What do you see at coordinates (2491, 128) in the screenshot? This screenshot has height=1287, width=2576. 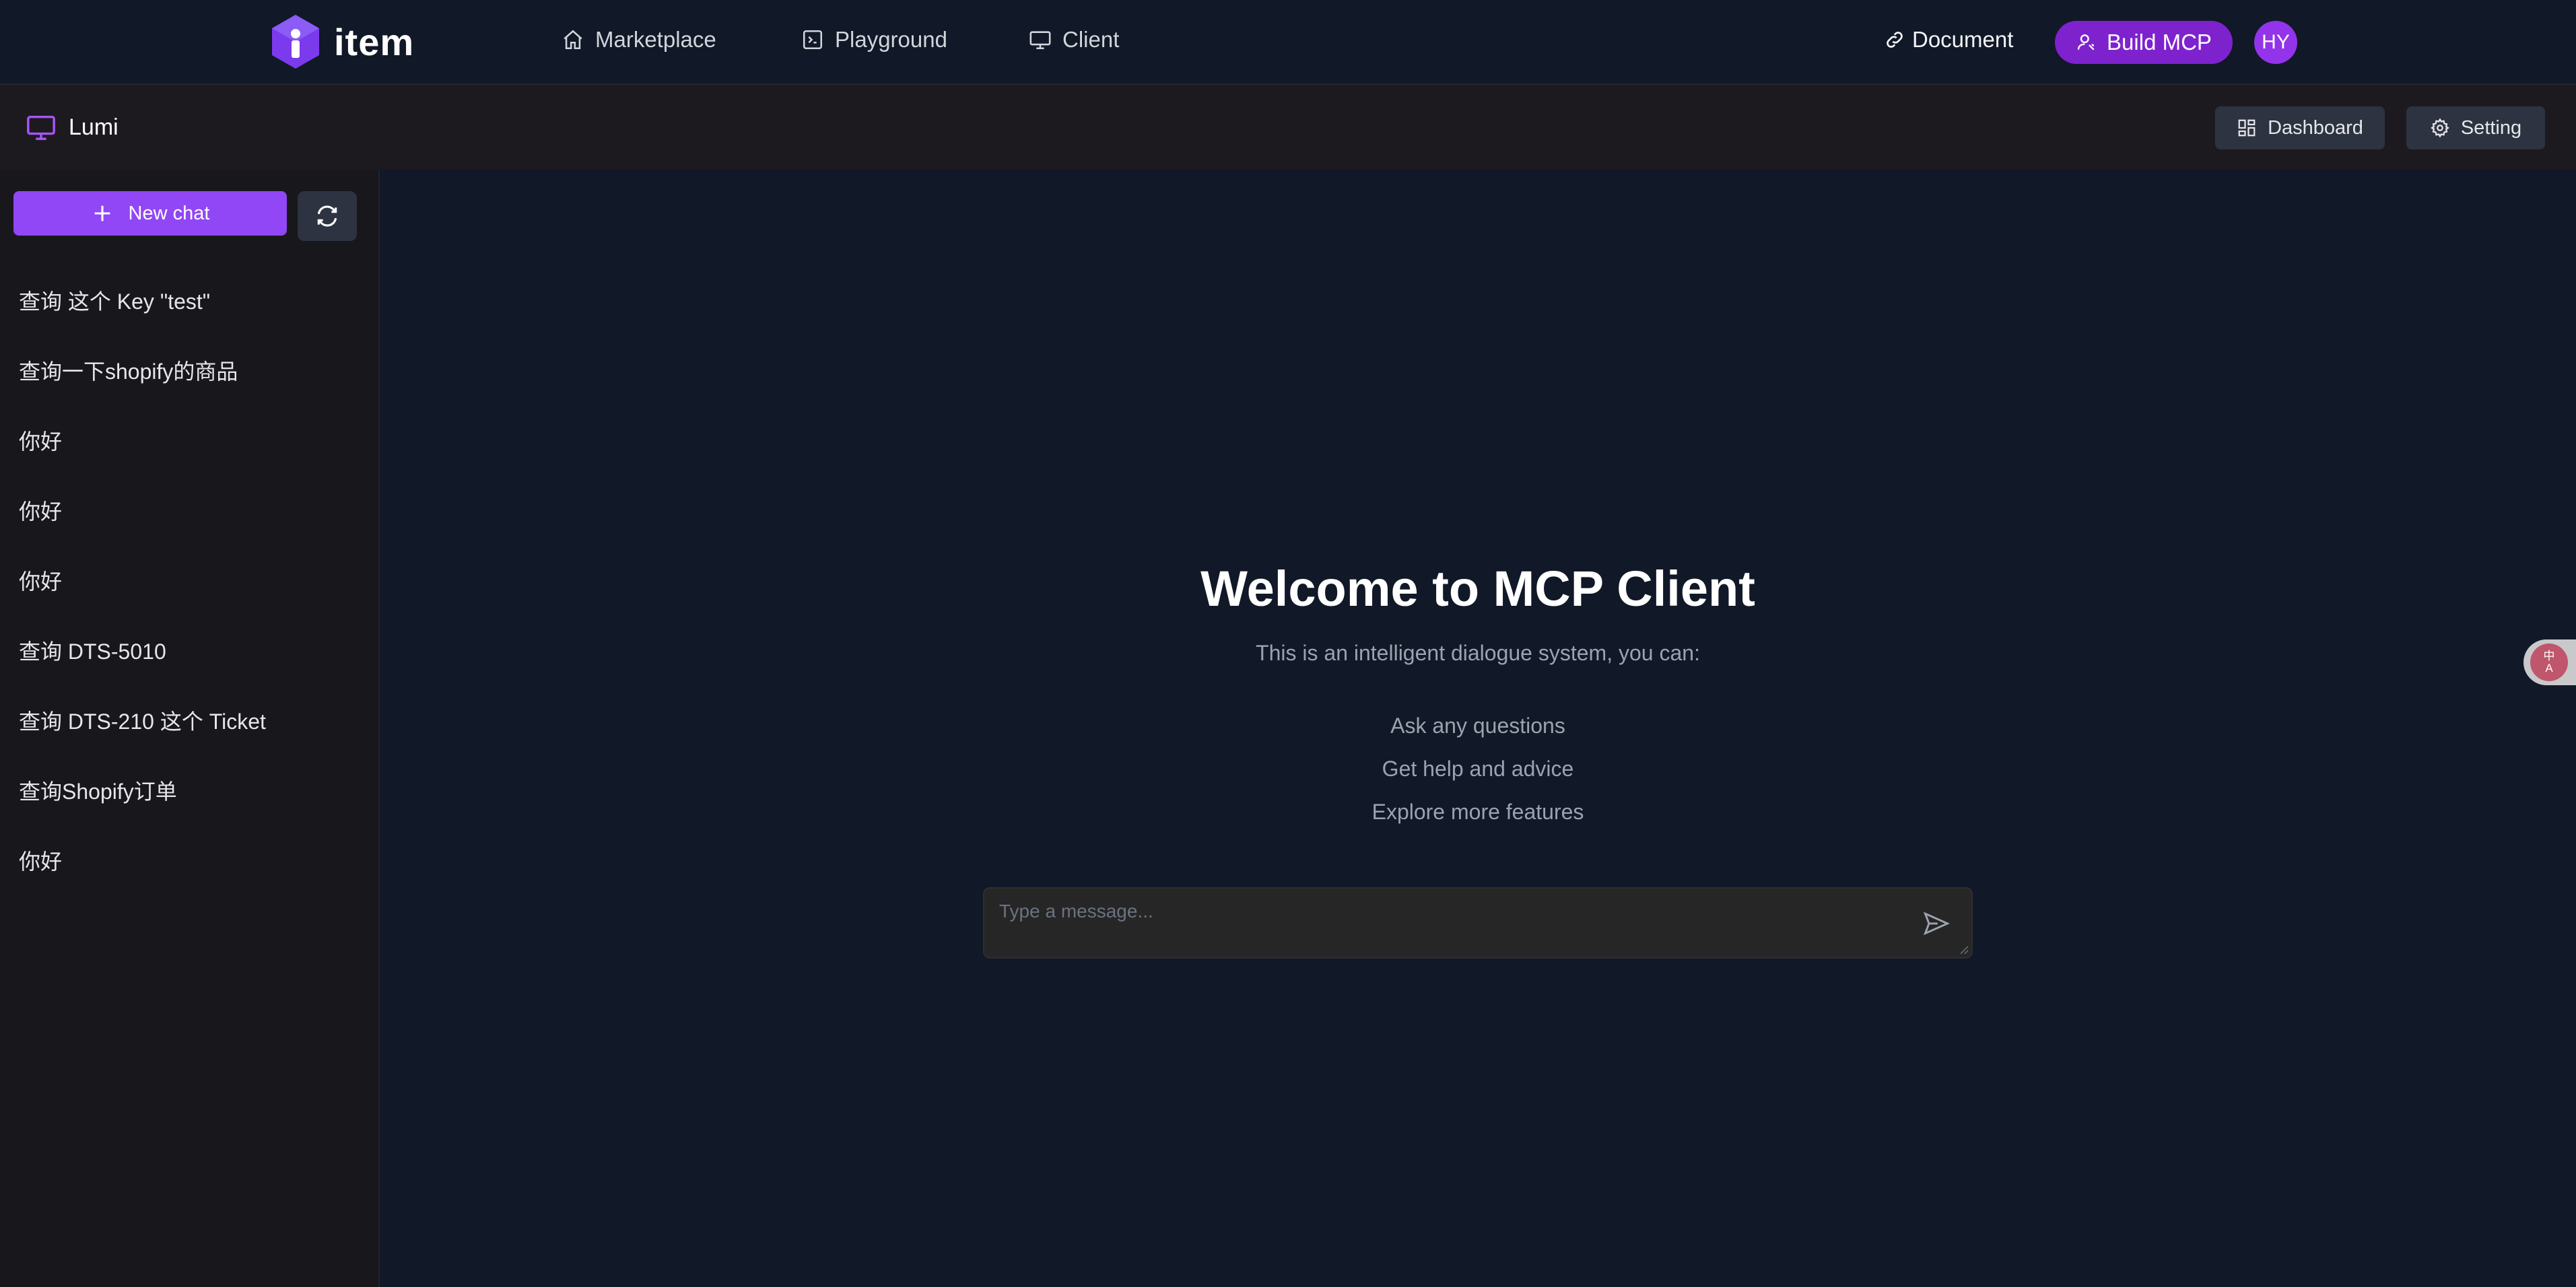 I see `setting-label: Setting` at bounding box center [2491, 128].